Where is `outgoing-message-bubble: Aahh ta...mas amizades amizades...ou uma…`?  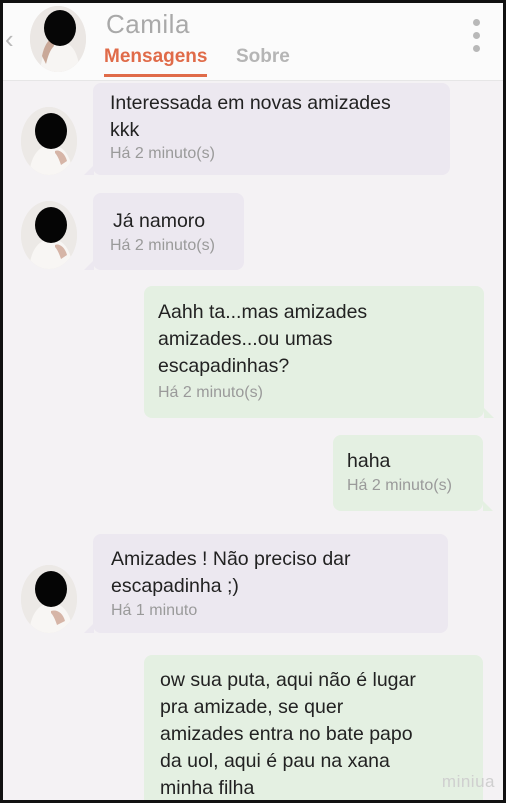
outgoing-message-bubble: Aahh ta...mas amizades amizades...ou uma… is located at coordinates (314, 352).